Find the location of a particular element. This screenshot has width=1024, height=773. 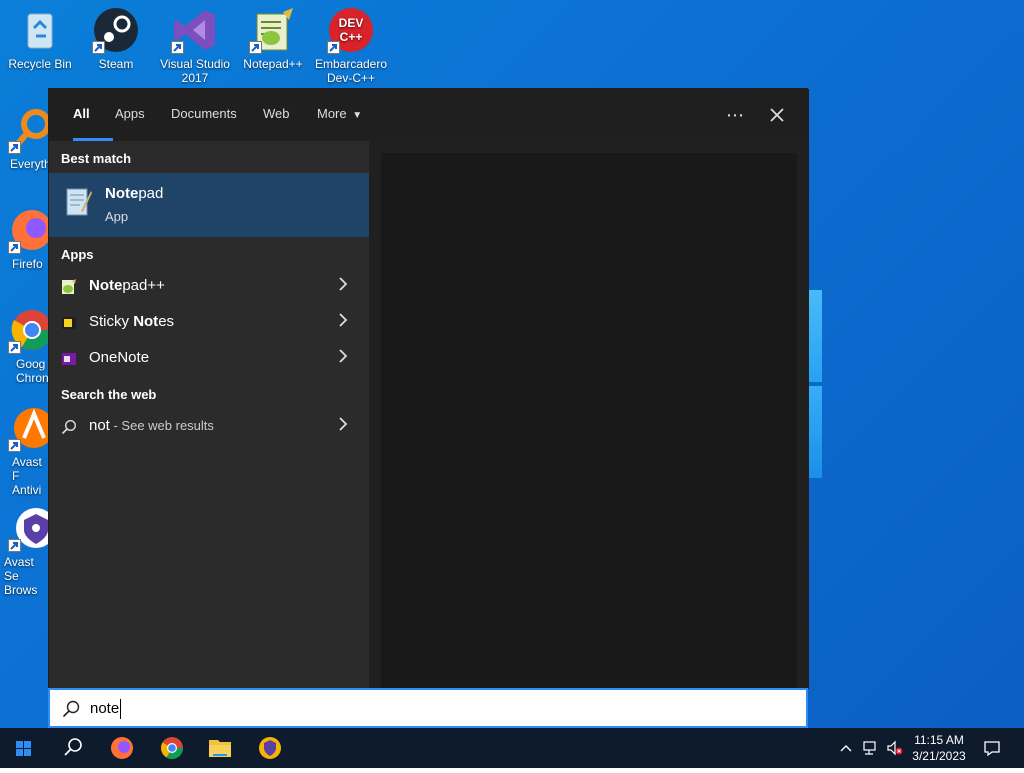

taskbar-file-explorer-icon is located at coordinates (220, 748).